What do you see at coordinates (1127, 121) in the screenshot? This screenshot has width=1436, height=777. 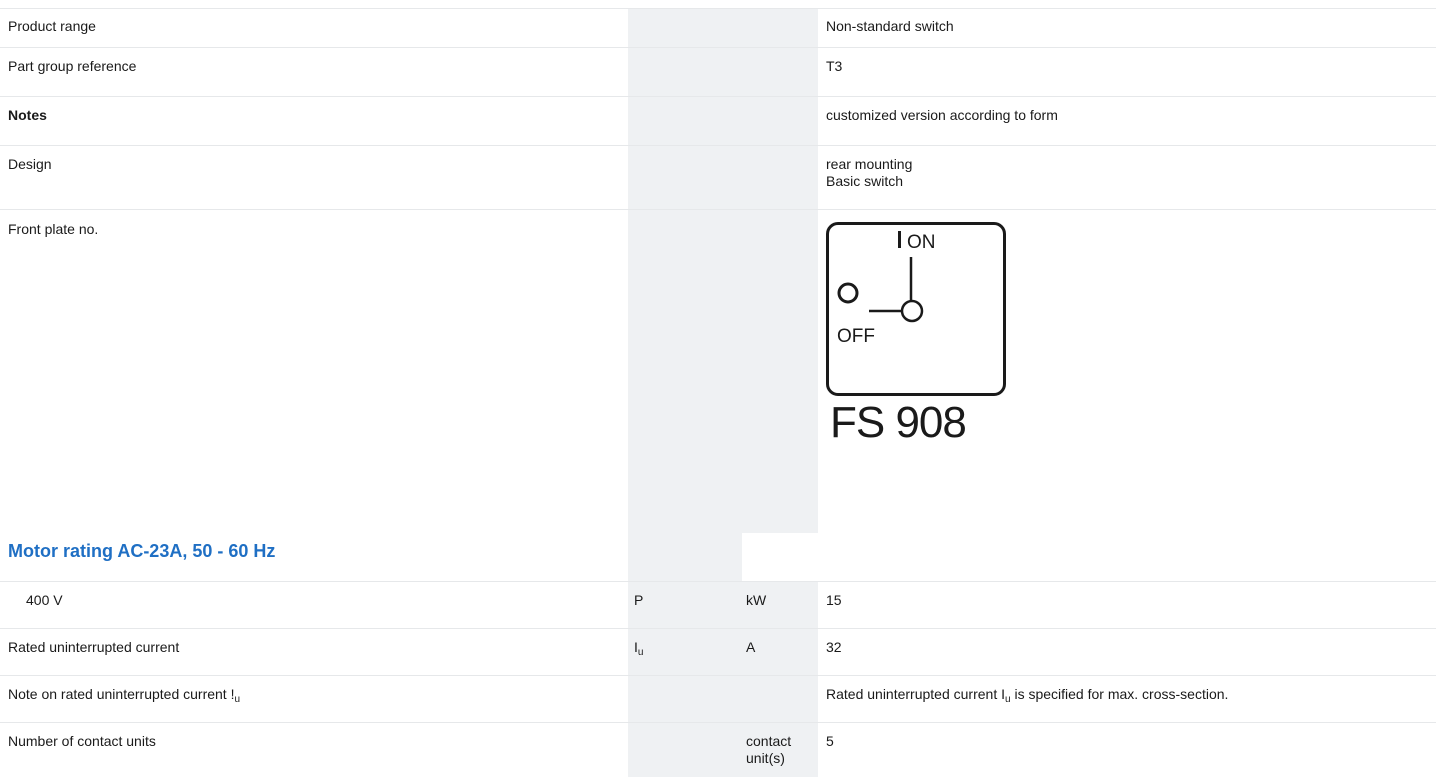 I see `value-notes: customized version according to form` at bounding box center [1127, 121].